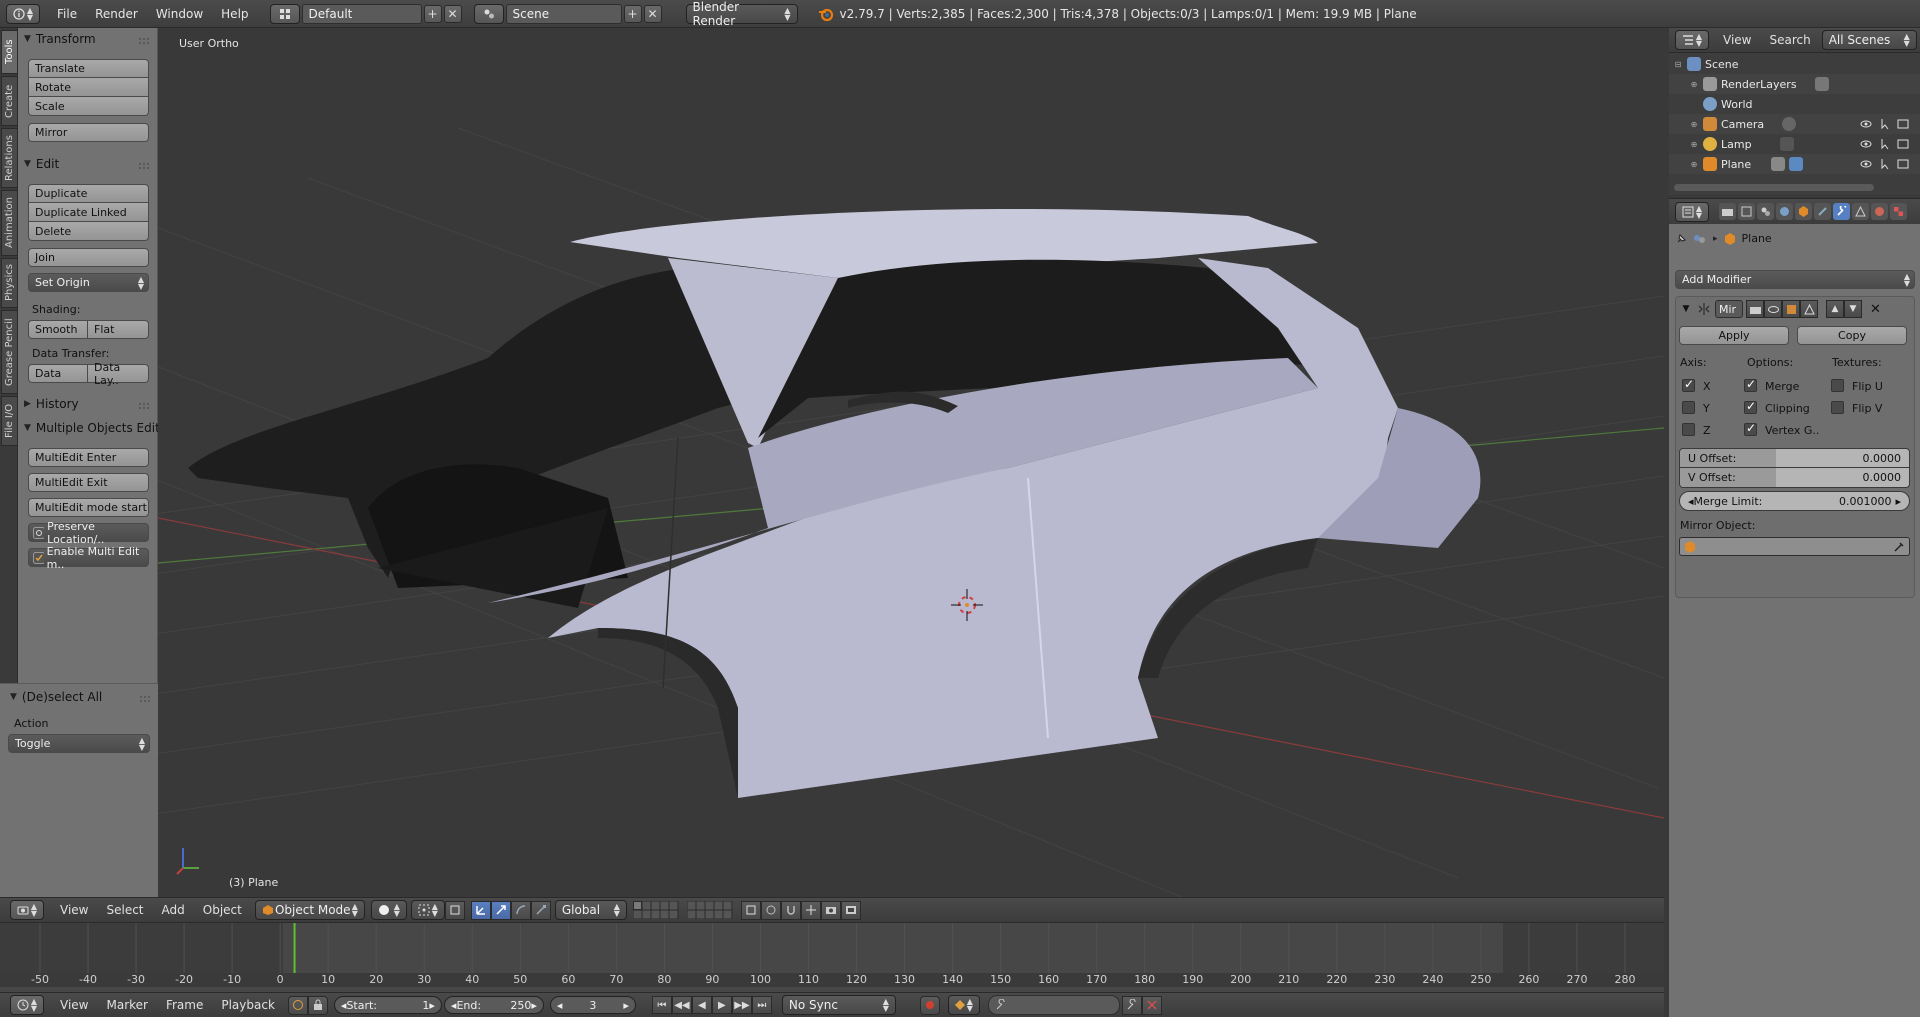  Describe the element at coordinates (60, 39) in the screenshot. I see `panel-header-transform: ▼ Transform` at that location.